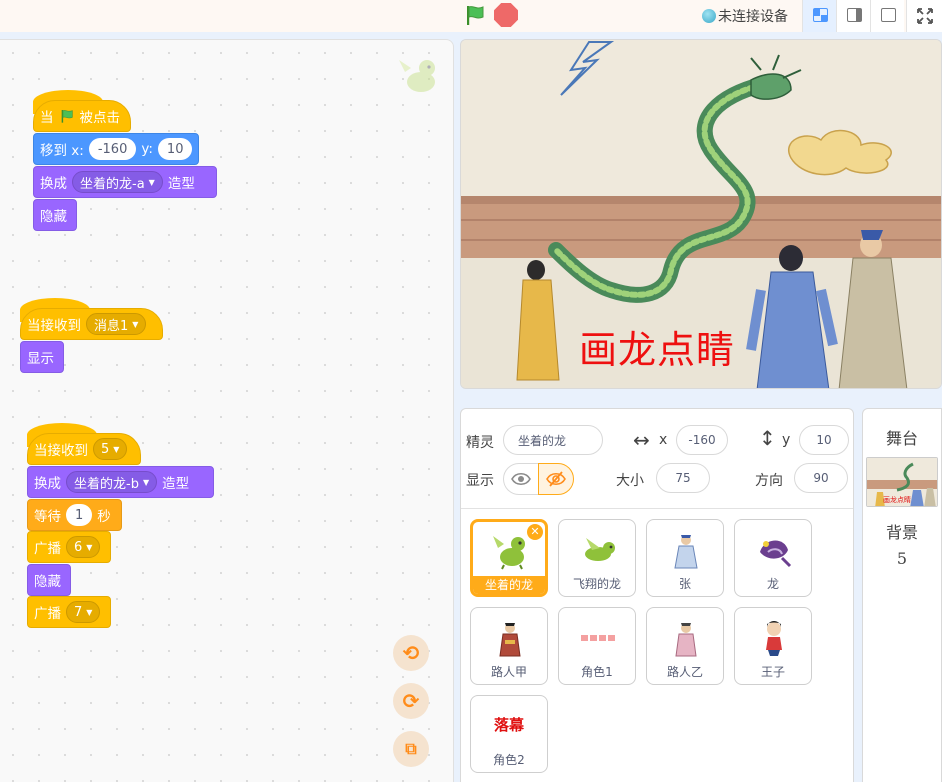 This screenshot has width=942, height=782. I want to click on y-label: y, so click(786, 440).